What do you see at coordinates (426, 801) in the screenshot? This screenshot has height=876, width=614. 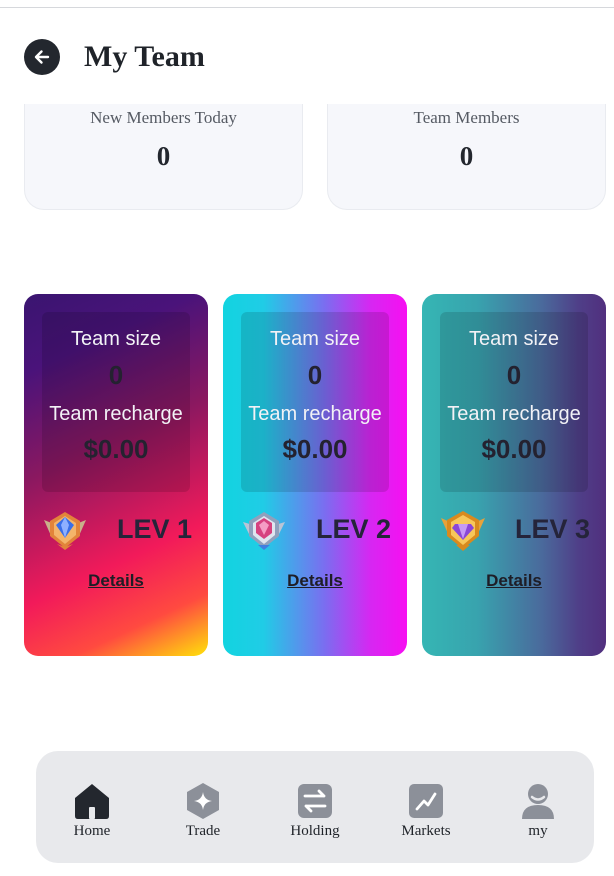 I see `markets-icon` at bounding box center [426, 801].